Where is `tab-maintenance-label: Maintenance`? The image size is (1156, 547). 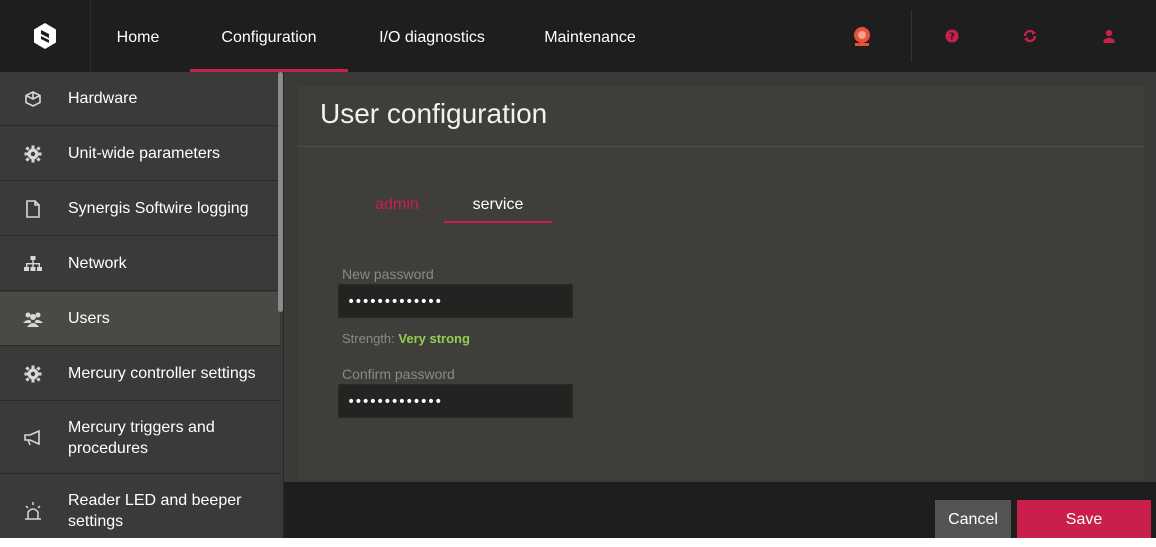 tab-maintenance-label: Maintenance is located at coordinates (590, 37).